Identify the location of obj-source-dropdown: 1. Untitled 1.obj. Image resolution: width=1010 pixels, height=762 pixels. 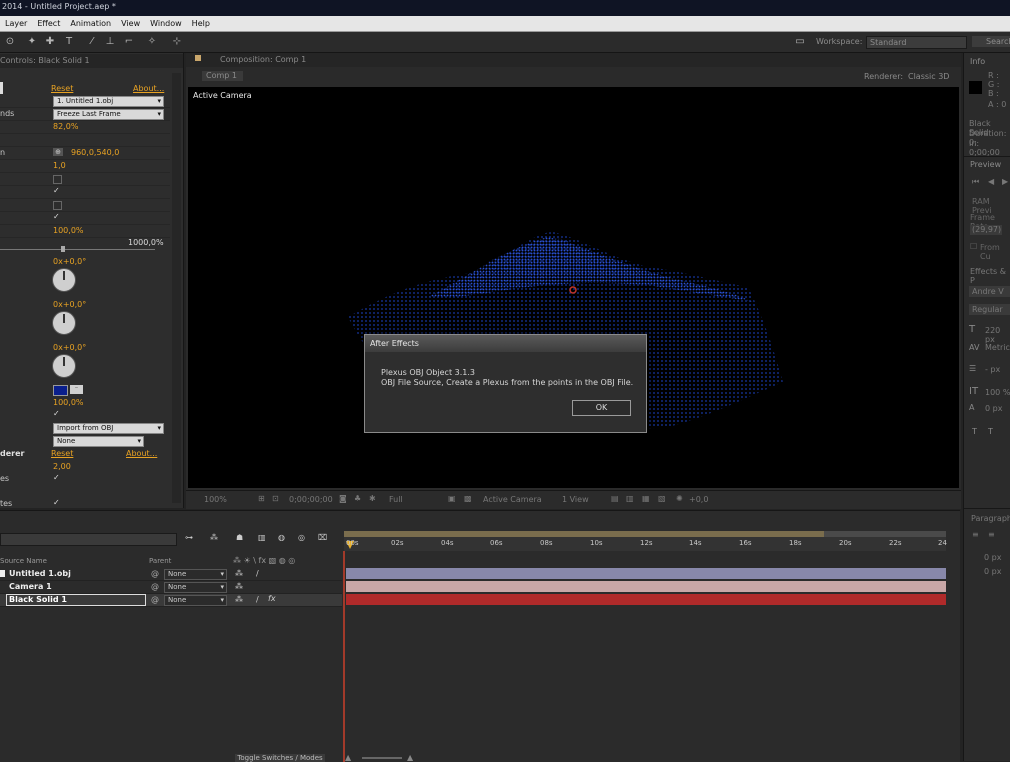
(108, 101).